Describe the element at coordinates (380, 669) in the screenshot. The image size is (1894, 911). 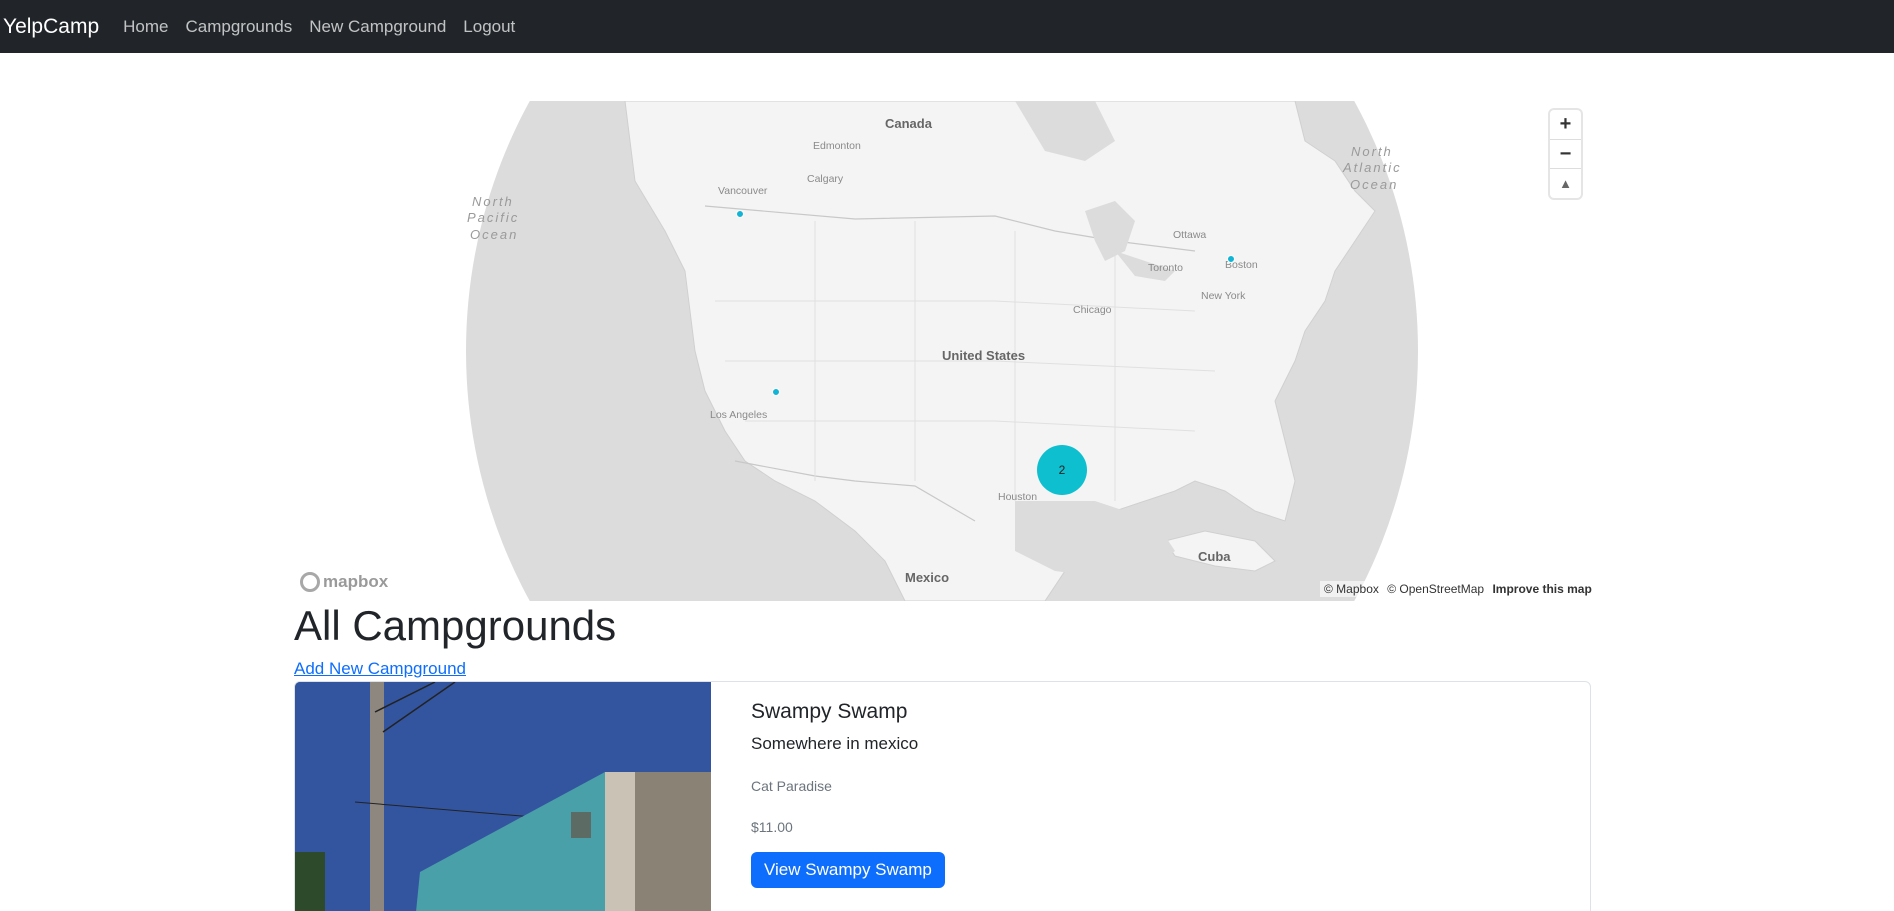
I see `add-new-campground-link: Add New Campground` at that location.